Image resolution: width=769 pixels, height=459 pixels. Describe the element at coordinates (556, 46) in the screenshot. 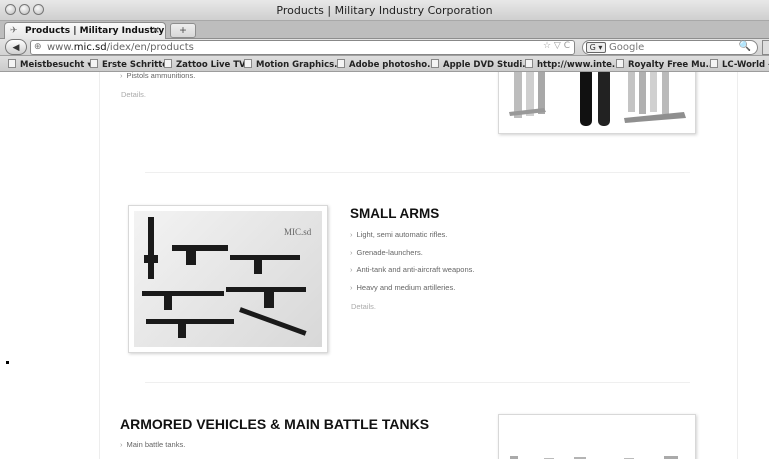

I see `url-tools-icons: ☆ ▽ C` at that location.